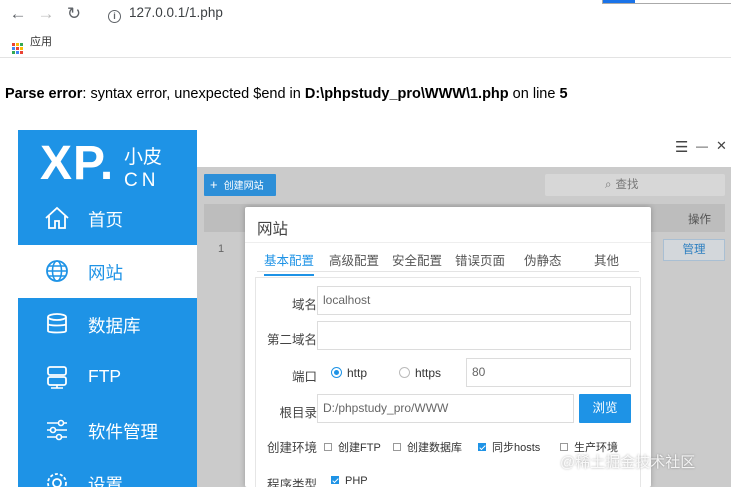  I want to click on second-domain-label: 第二域名, so click(291, 340).